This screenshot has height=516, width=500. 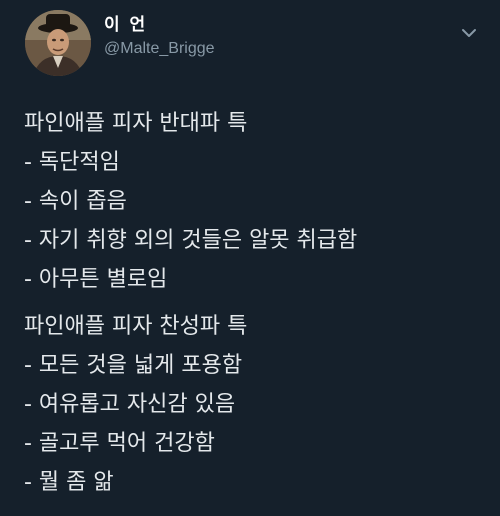 I want to click on avatar, so click(x=58, y=43).